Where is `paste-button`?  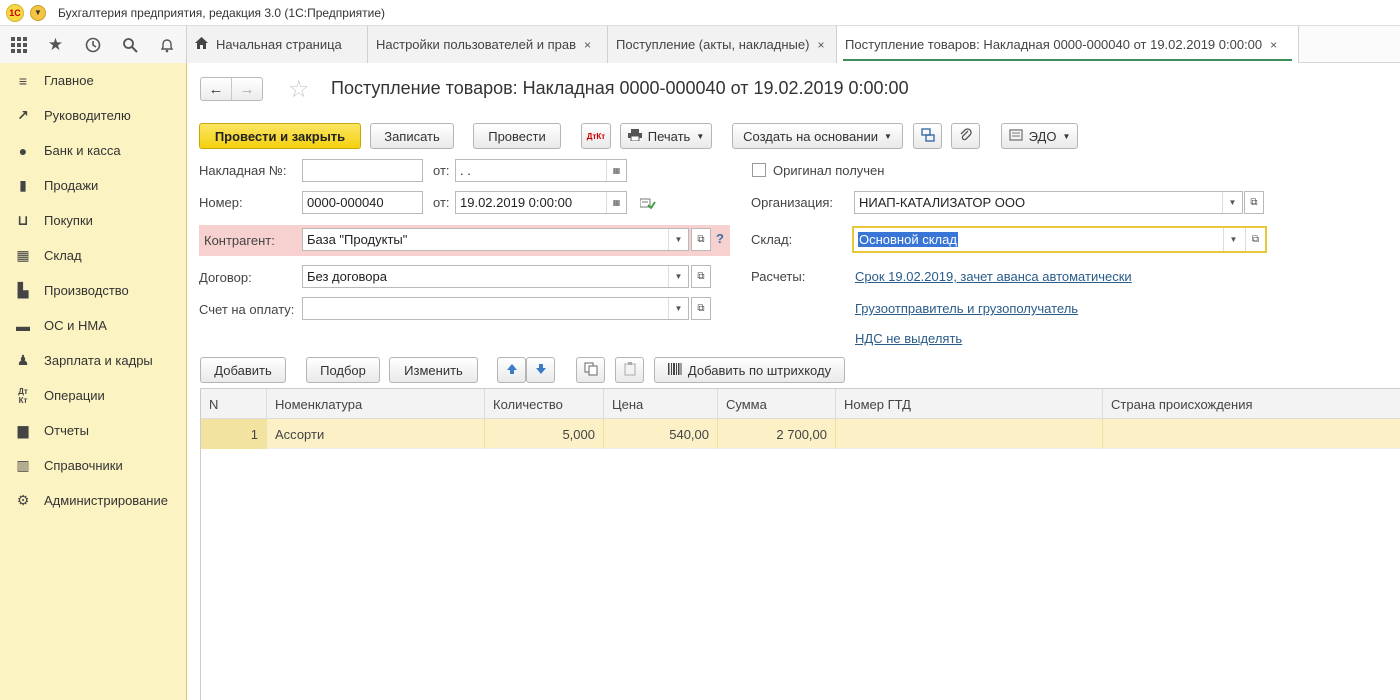 paste-button is located at coordinates (629, 370).